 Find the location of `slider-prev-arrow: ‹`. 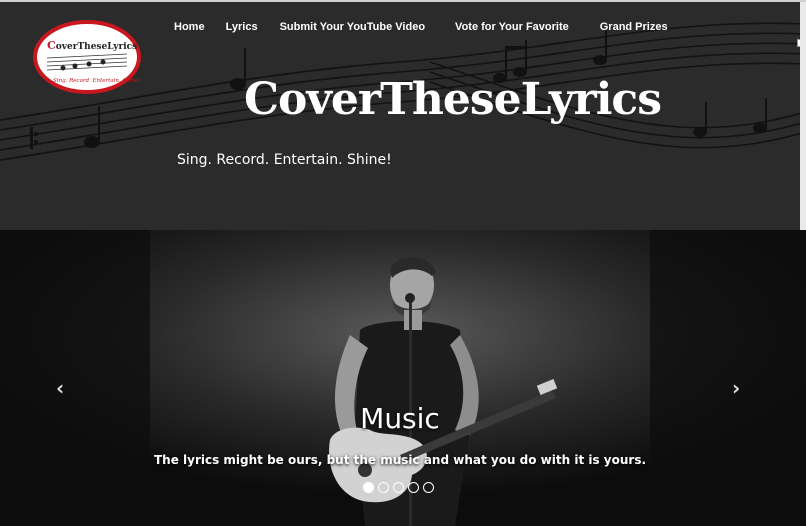

slider-prev-arrow: ‹ is located at coordinates (60, 388).